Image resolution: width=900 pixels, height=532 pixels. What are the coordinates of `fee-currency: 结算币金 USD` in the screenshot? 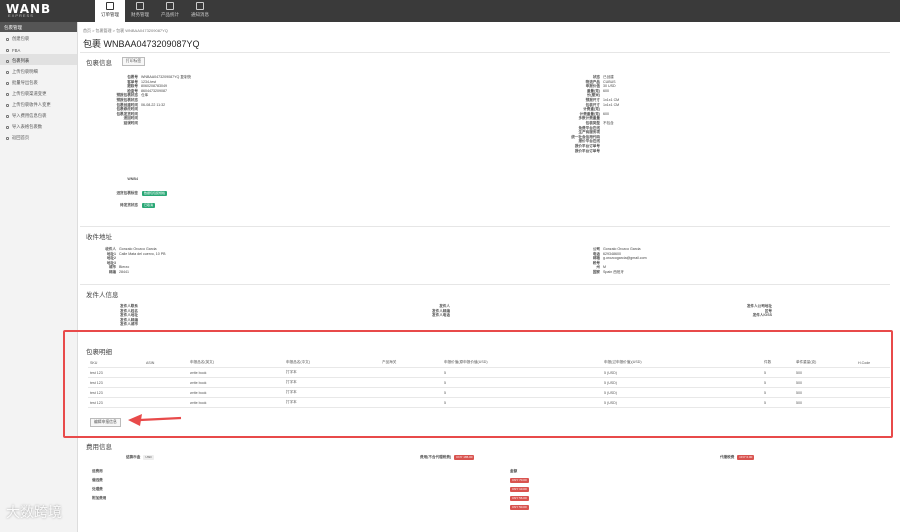 It's located at (140, 457).